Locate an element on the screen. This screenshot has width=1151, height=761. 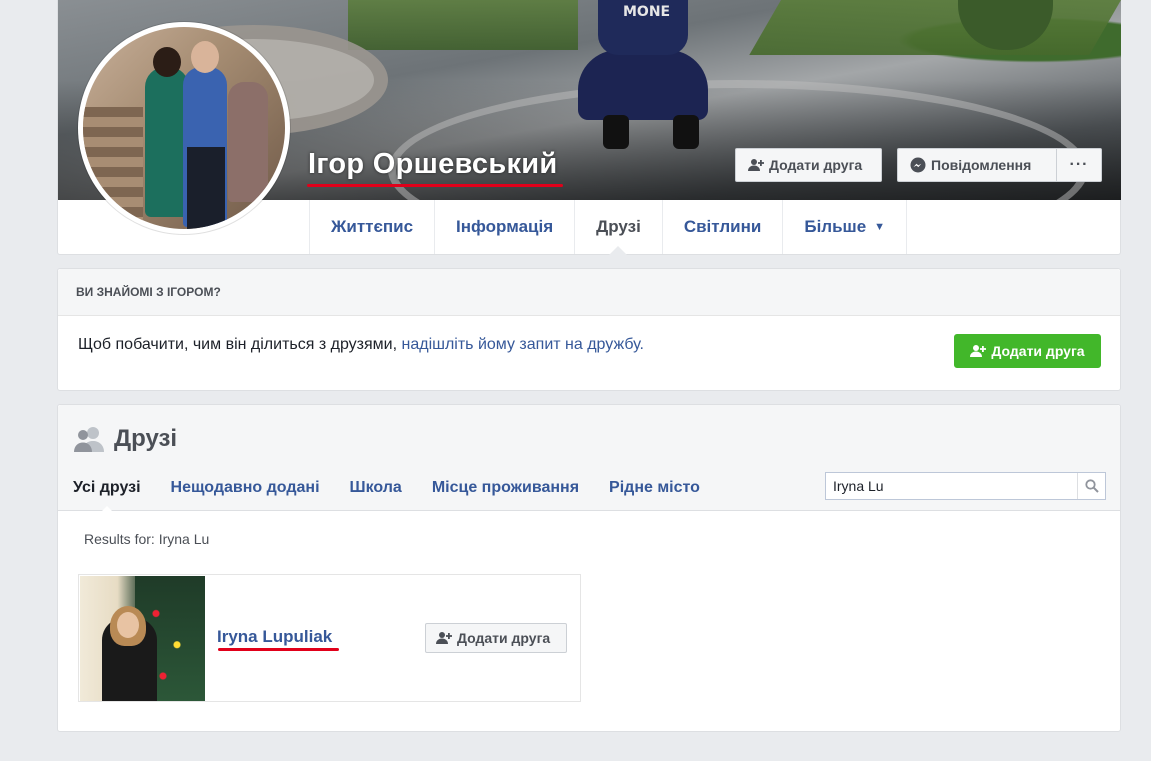
friends-icon is located at coordinates (89, 439).